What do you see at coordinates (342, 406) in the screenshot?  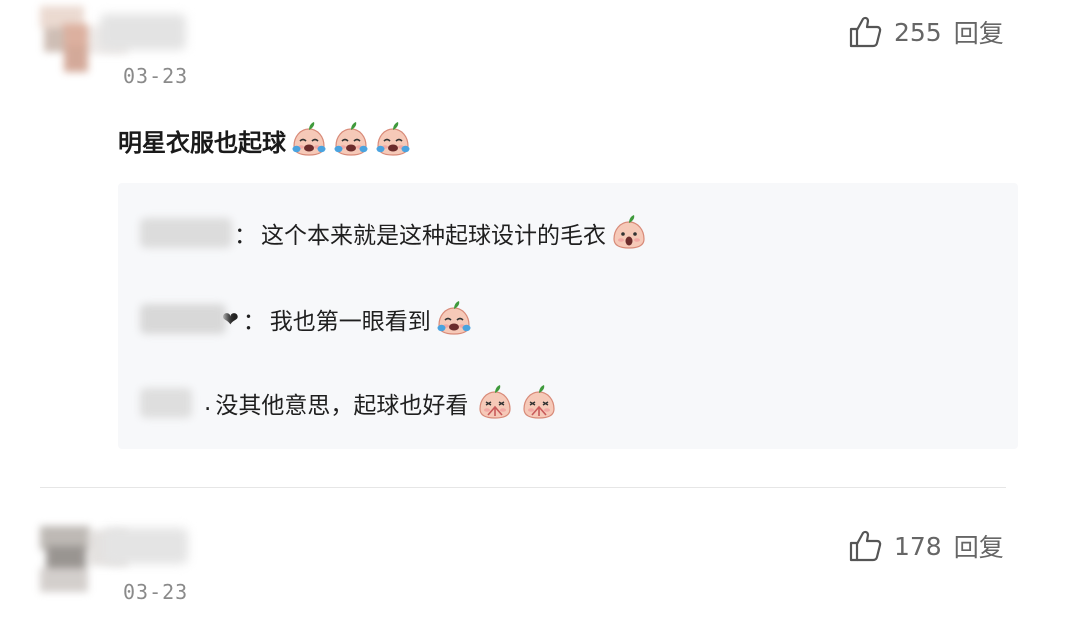 I see `reply-text: 没其他意思，起球也好看` at bounding box center [342, 406].